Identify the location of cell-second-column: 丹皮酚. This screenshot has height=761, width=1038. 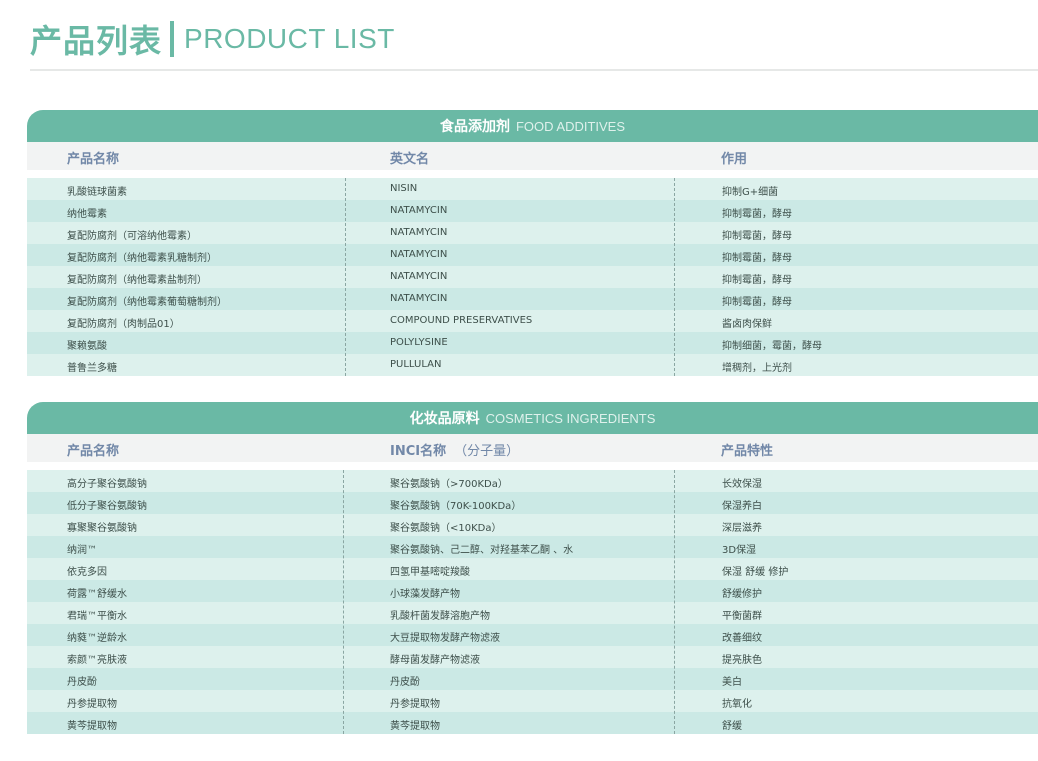
(405, 682).